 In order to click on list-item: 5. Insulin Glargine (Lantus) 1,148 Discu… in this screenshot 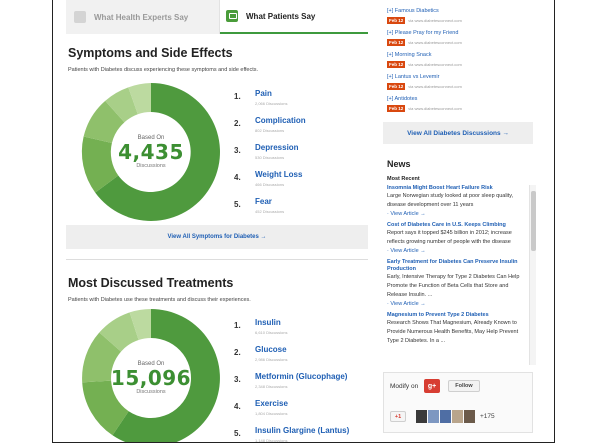, I will do `click(299, 433)`.